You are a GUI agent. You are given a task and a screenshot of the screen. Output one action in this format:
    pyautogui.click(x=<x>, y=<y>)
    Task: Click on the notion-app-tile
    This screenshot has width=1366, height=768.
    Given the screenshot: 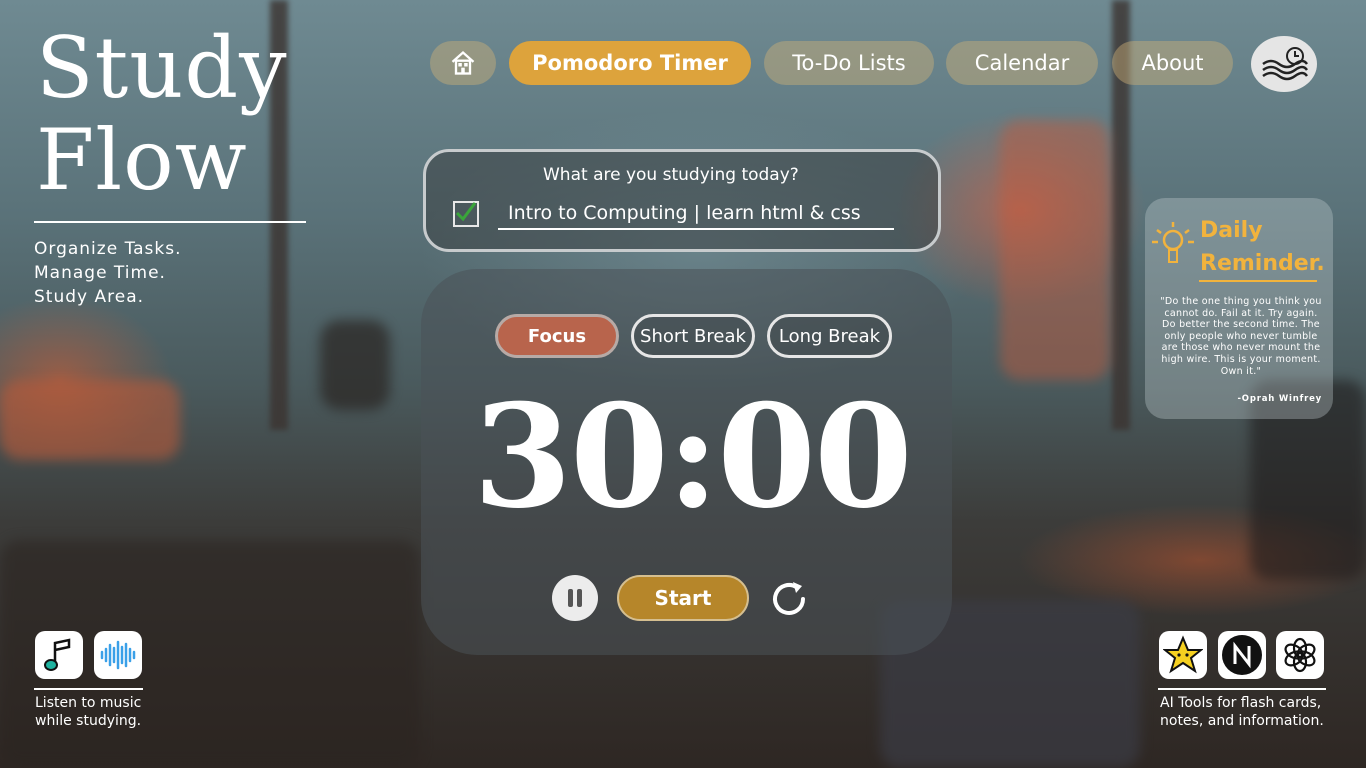 What is the action you would take?
    pyautogui.click(x=1242, y=655)
    